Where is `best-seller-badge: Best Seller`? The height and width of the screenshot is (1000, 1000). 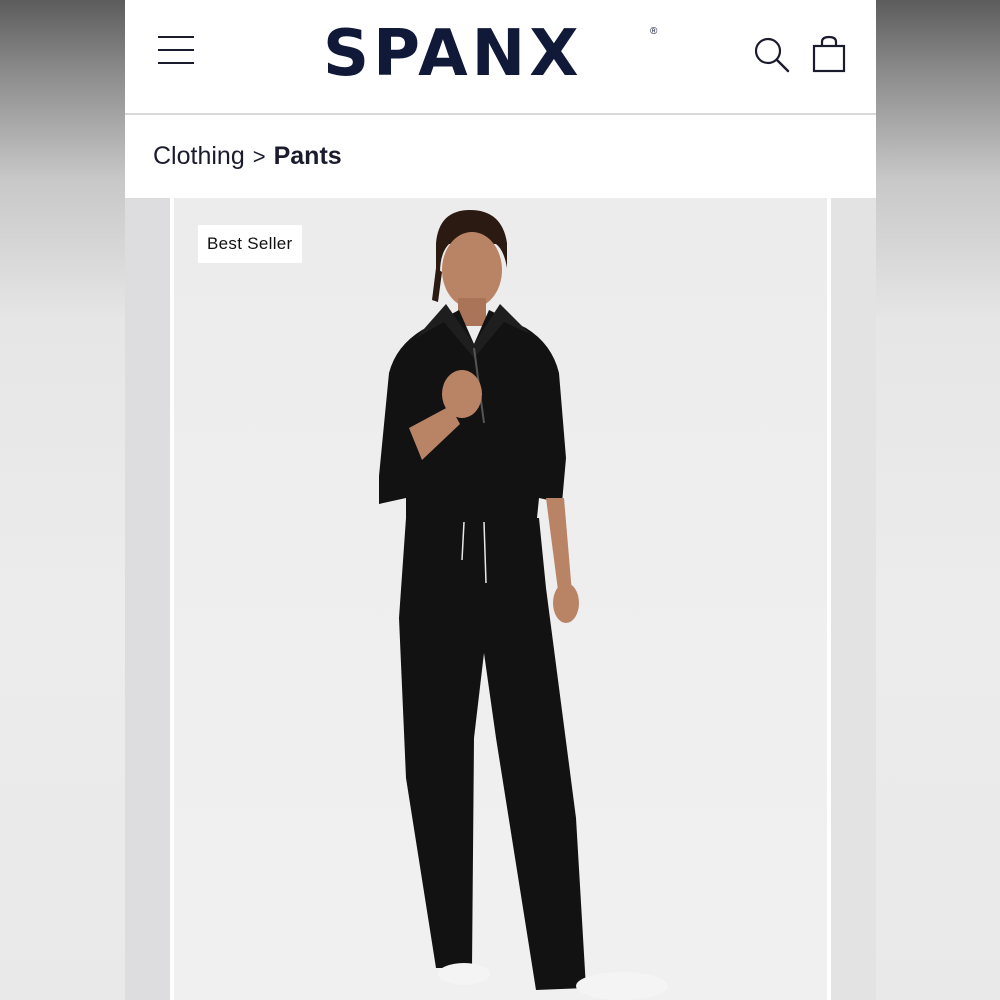 best-seller-badge: Best Seller is located at coordinates (250, 244).